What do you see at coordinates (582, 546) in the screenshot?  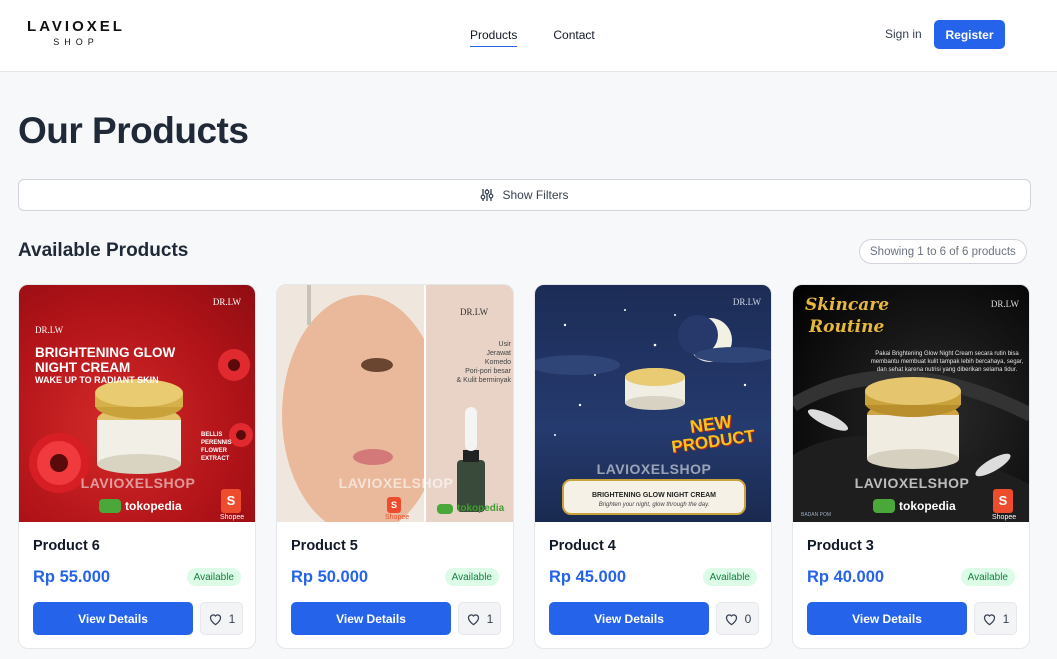 I see `product-name: Product 4` at bounding box center [582, 546].